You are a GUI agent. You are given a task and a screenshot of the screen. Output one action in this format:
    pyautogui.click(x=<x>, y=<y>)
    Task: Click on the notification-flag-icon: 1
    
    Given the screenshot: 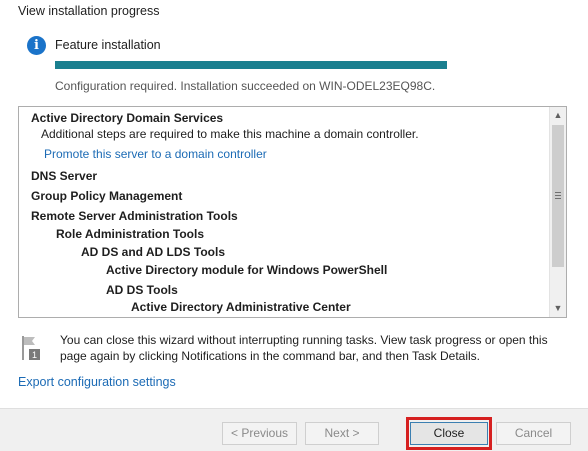 What is the action you would take?
    pyautogui.click(x=32, y=348)
    